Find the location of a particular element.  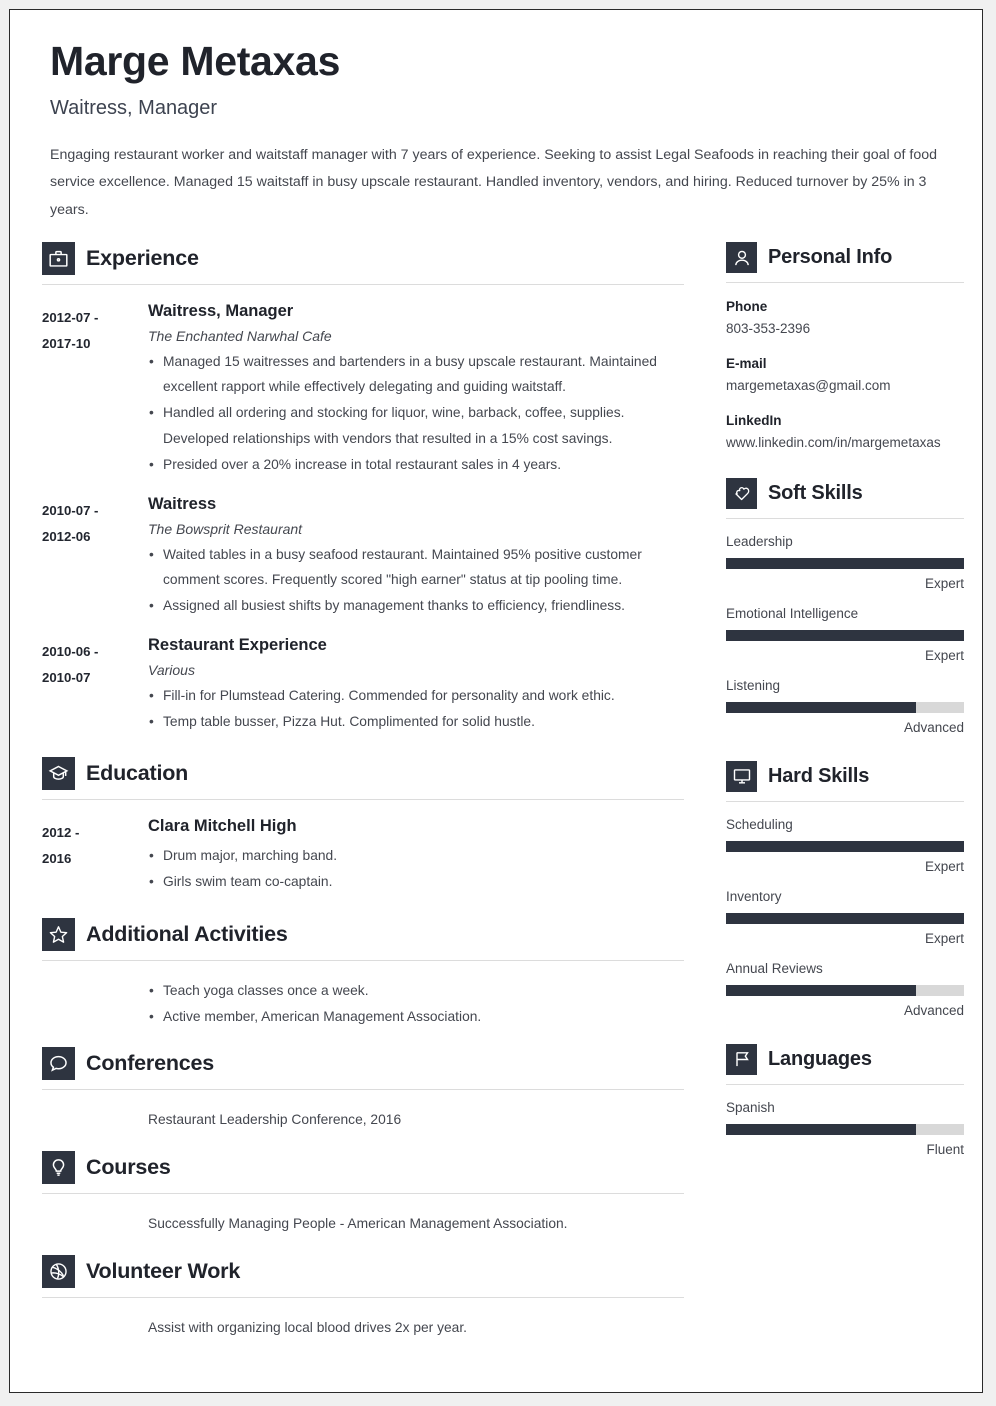

skill-item: Spanish Fluent is located at coordinates (845, 1128).